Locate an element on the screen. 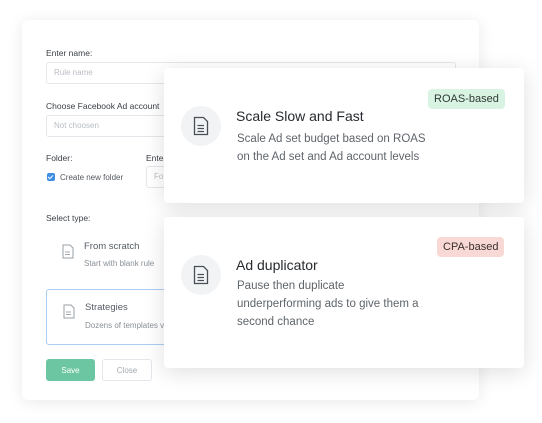  description-line: second chance is located at coordinates (276, 322).